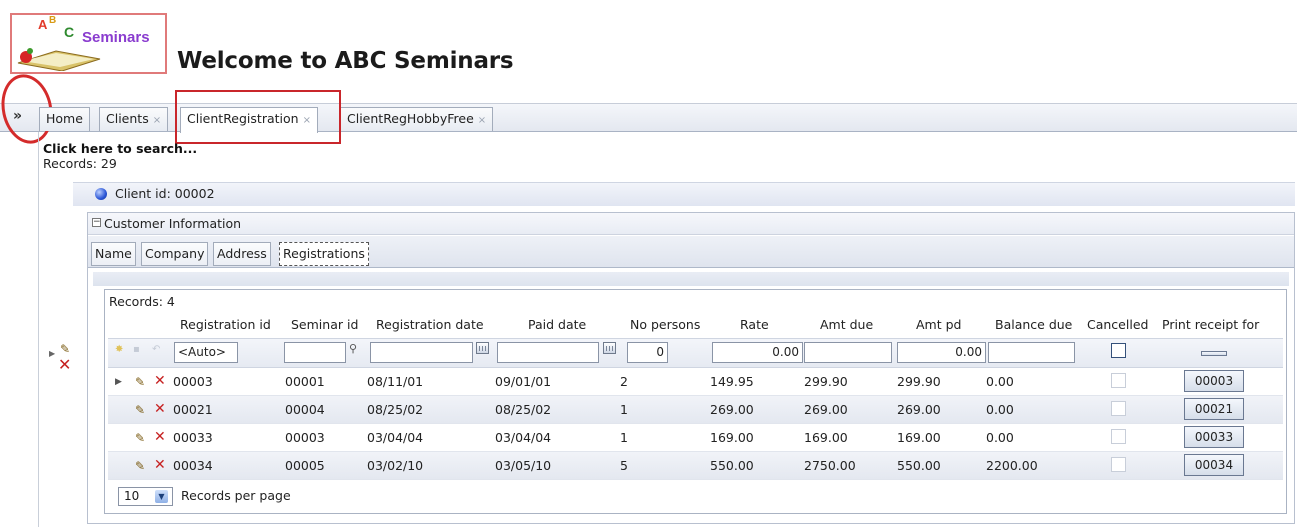  Describe the element at coordinates (1117, 324) in the screenshot. I see `col-header-cancelled: Cancelled` at that location.